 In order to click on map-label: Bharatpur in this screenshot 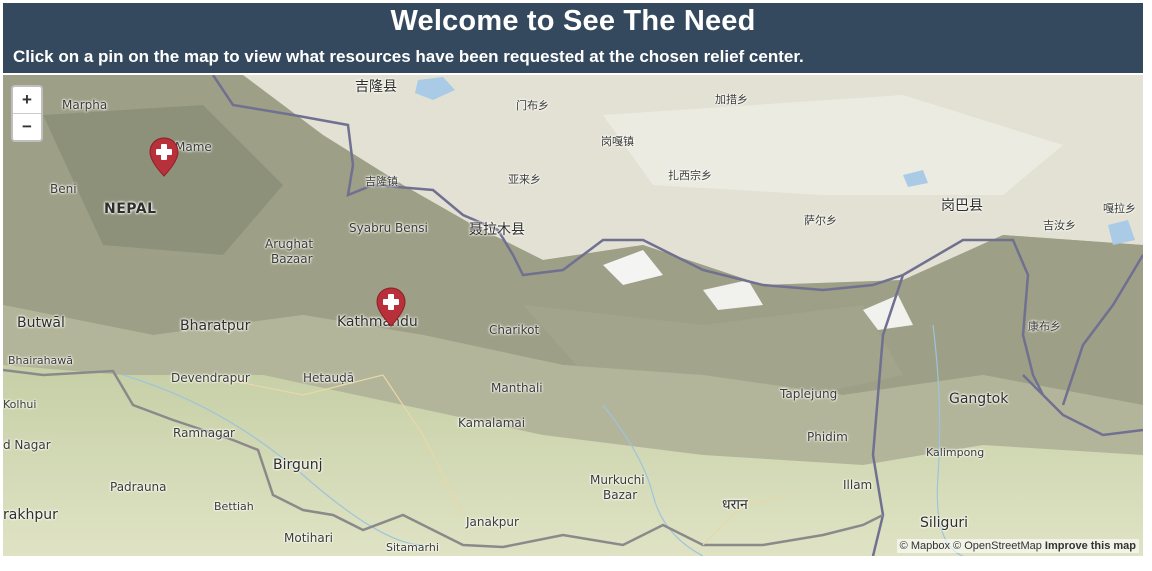, I will do `click(215, 326)`.